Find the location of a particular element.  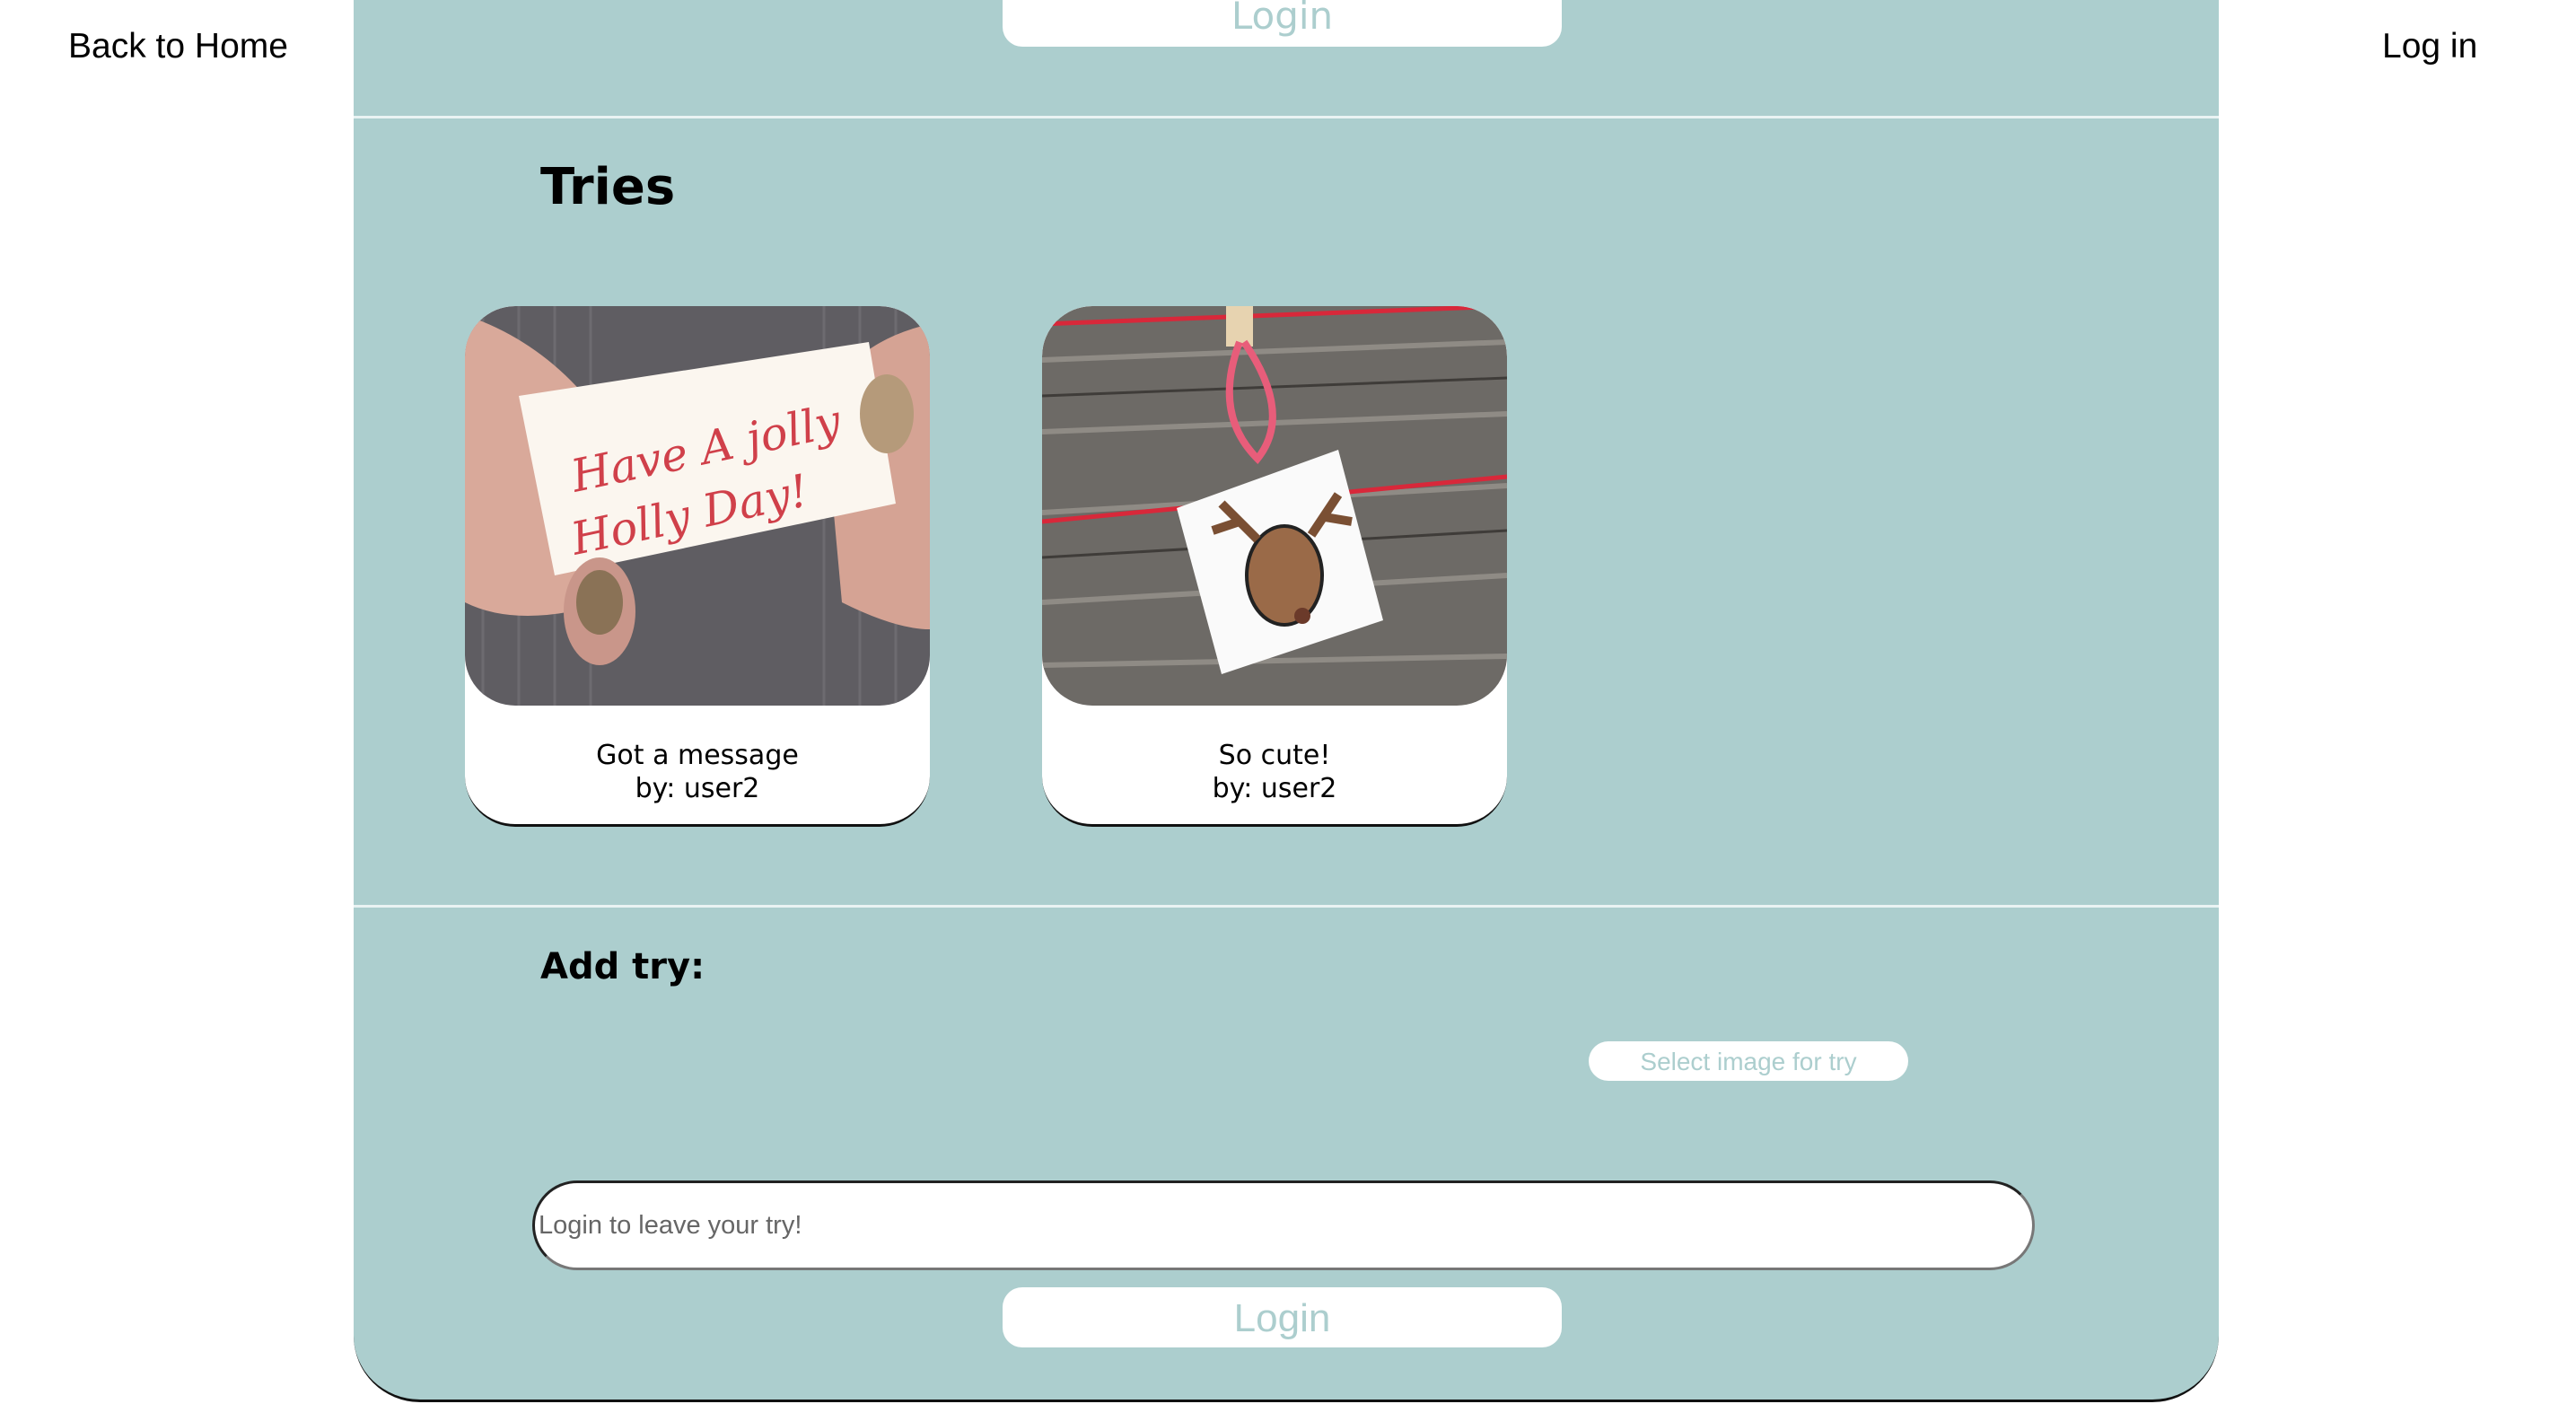

try-caption: Got a message by: user2 is located at coordinates (697, 772).